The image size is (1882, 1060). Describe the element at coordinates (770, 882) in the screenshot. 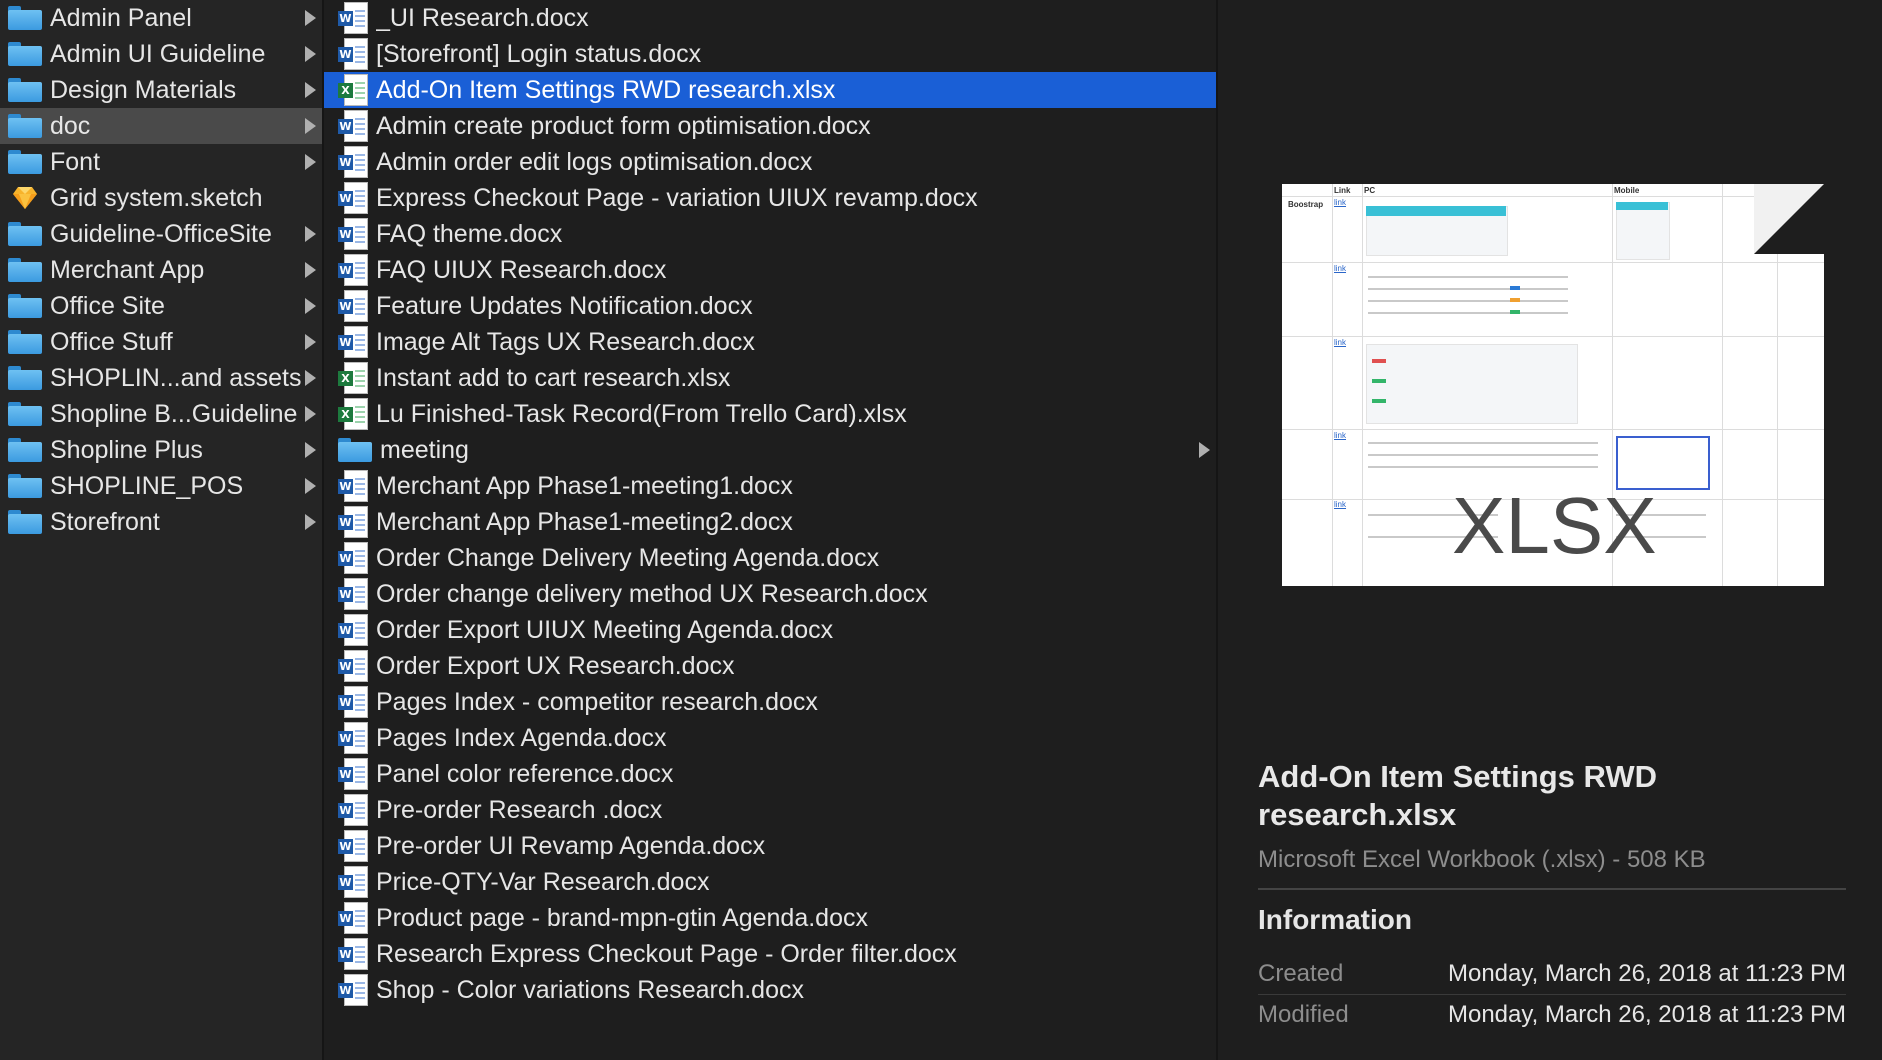

I see `file-row: W Price-QTY-Var Research.docx` at that location.